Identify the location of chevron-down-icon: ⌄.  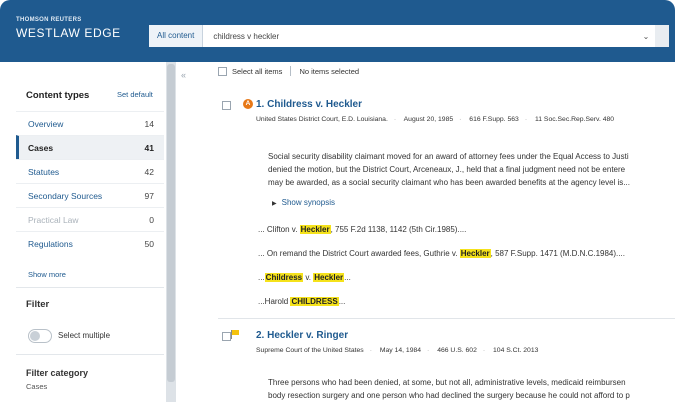
(646, 36).